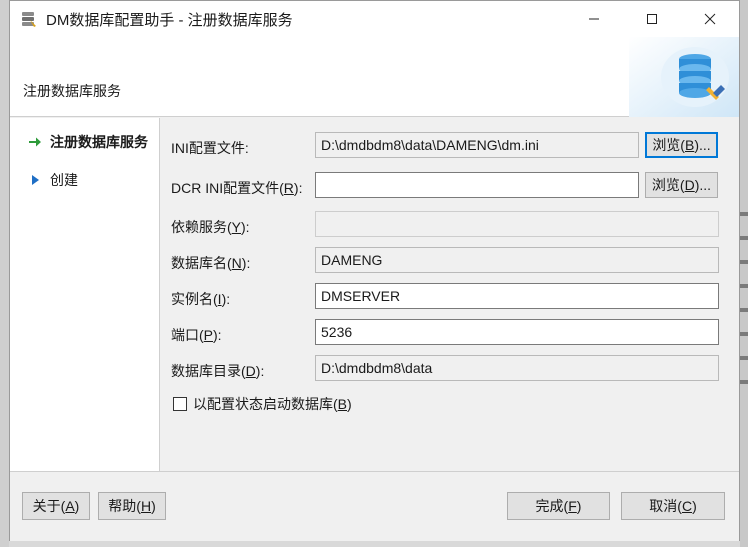 This screenshot has height=547, width=748. What do you see at coordinates (218, 371) in the screenshot?
I see `db-dir-label: 数据库目录(D):` at bounding box center [218, 371].